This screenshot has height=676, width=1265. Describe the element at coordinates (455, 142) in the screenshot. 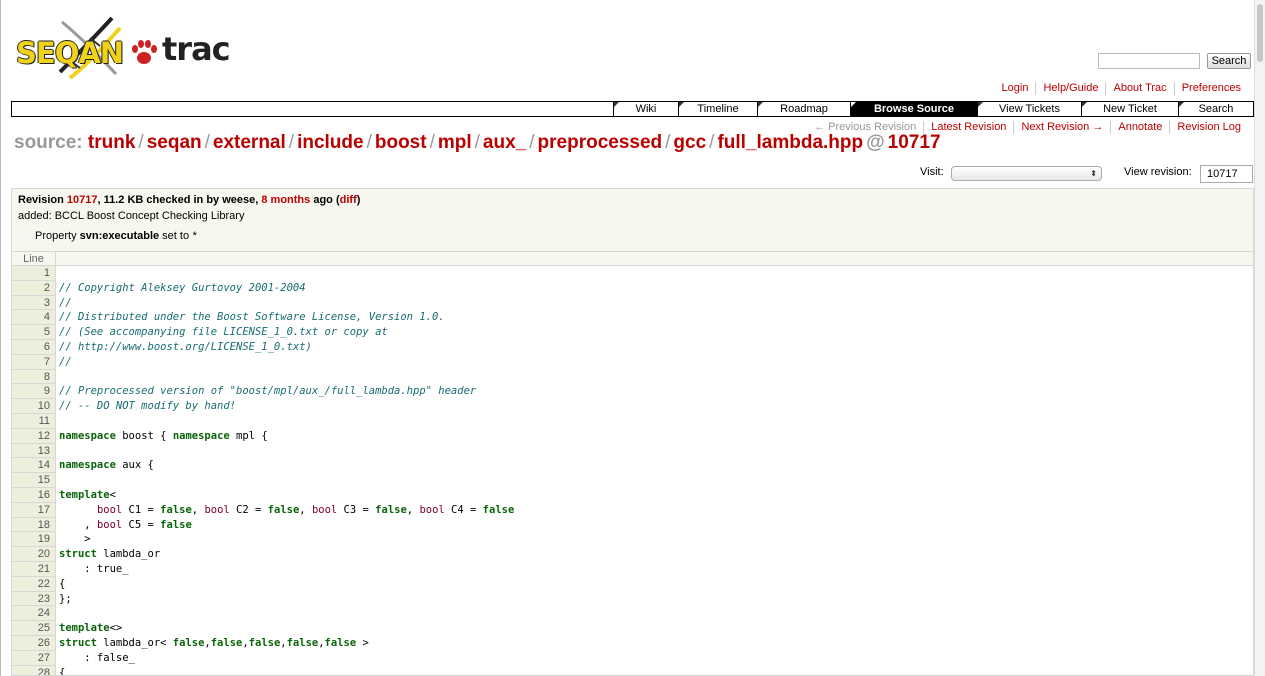

I see `path-segment-mpl: mpl` at that location.